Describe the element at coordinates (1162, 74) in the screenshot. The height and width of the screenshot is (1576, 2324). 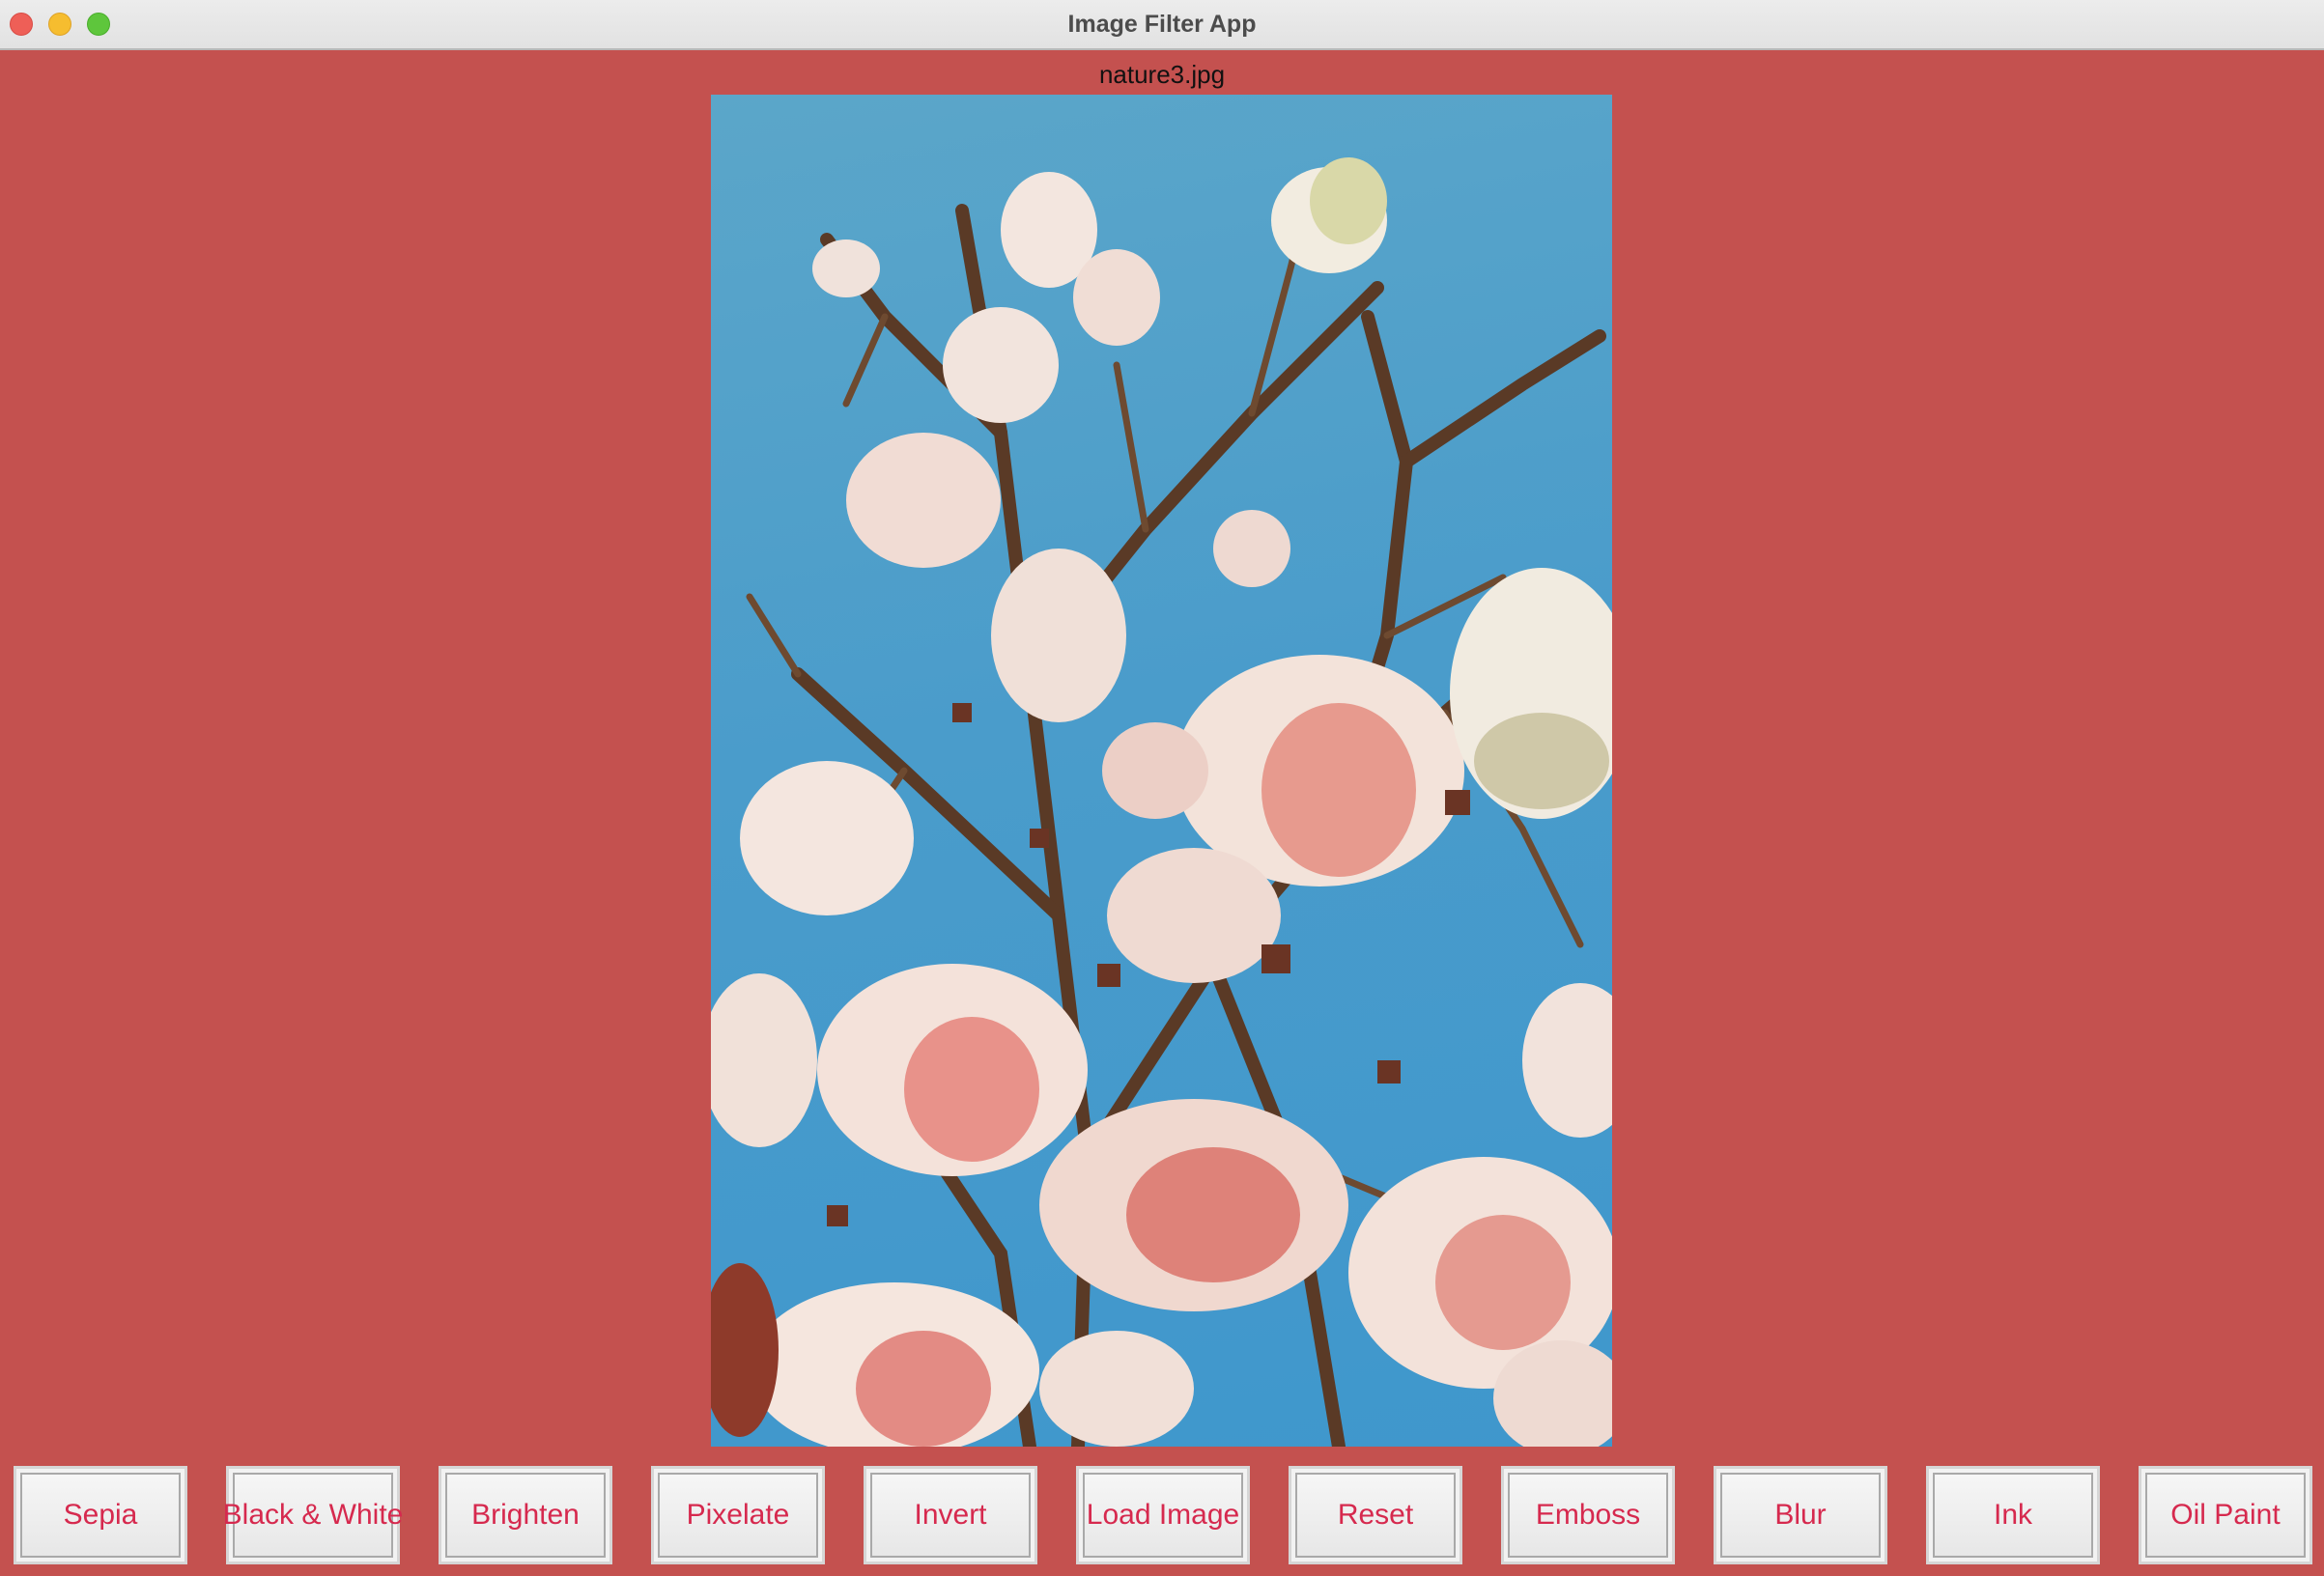
I see `image-filename: nature3.jpg` at that location.